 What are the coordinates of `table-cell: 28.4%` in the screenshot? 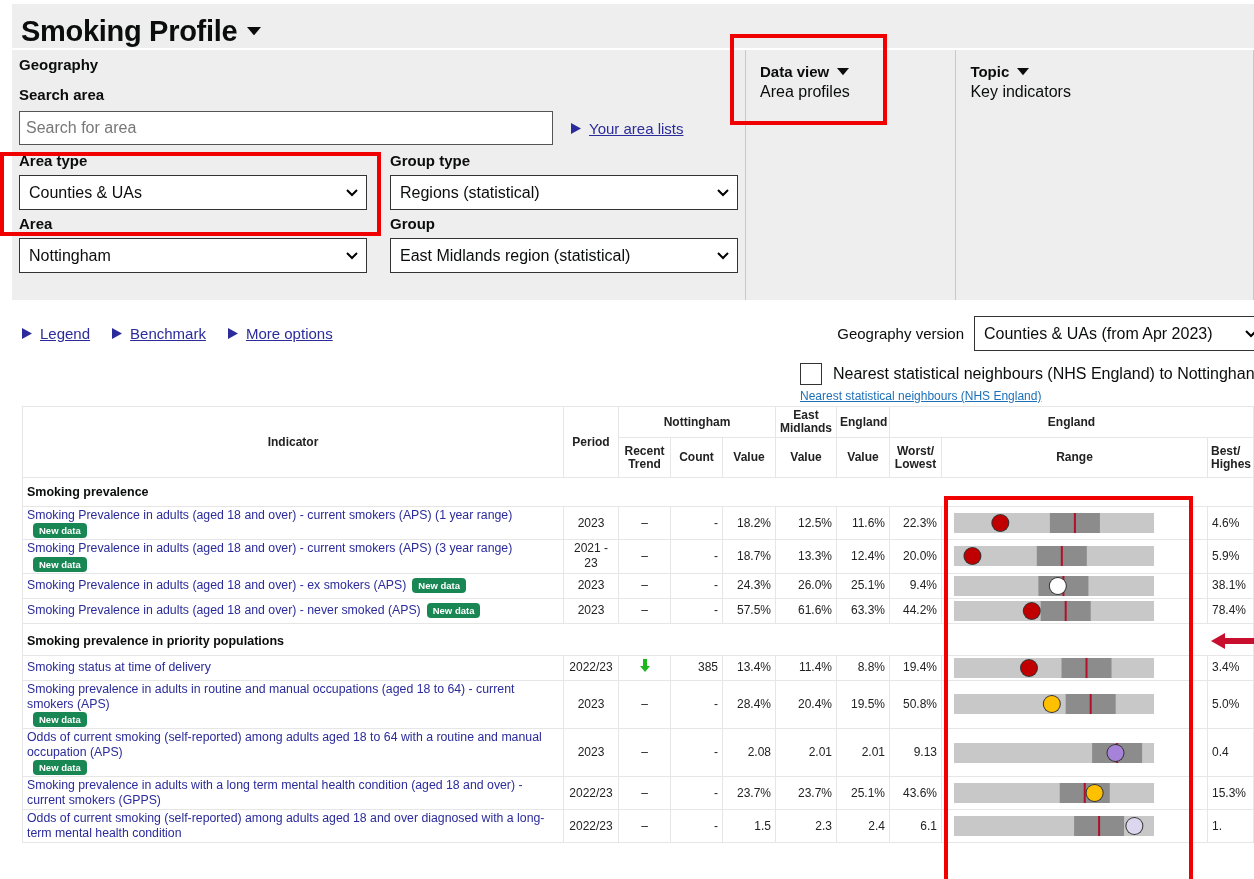 It's located at (749, 704).